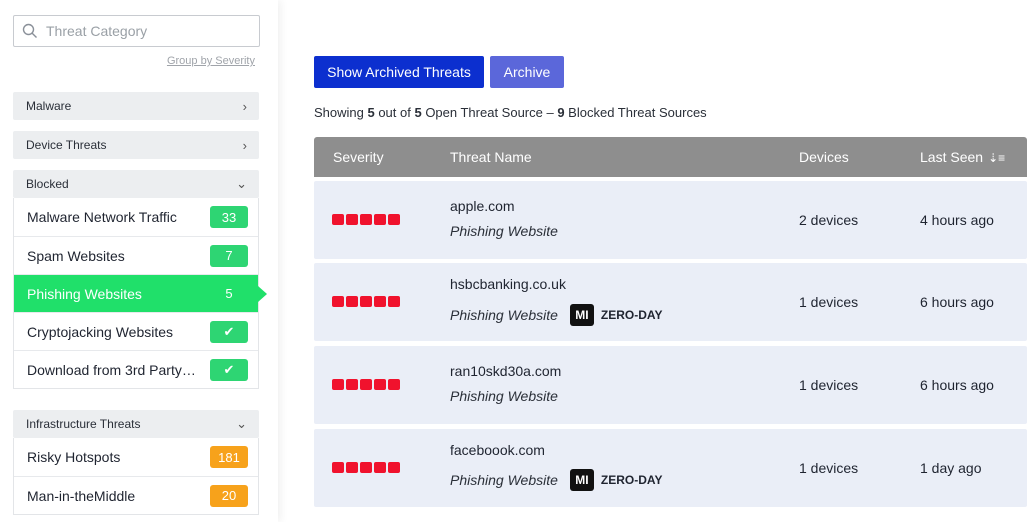 Image resolution: width=1032 pixels, height=522 pixels. I want to click on header-devices: Devices, so click(824, 157).